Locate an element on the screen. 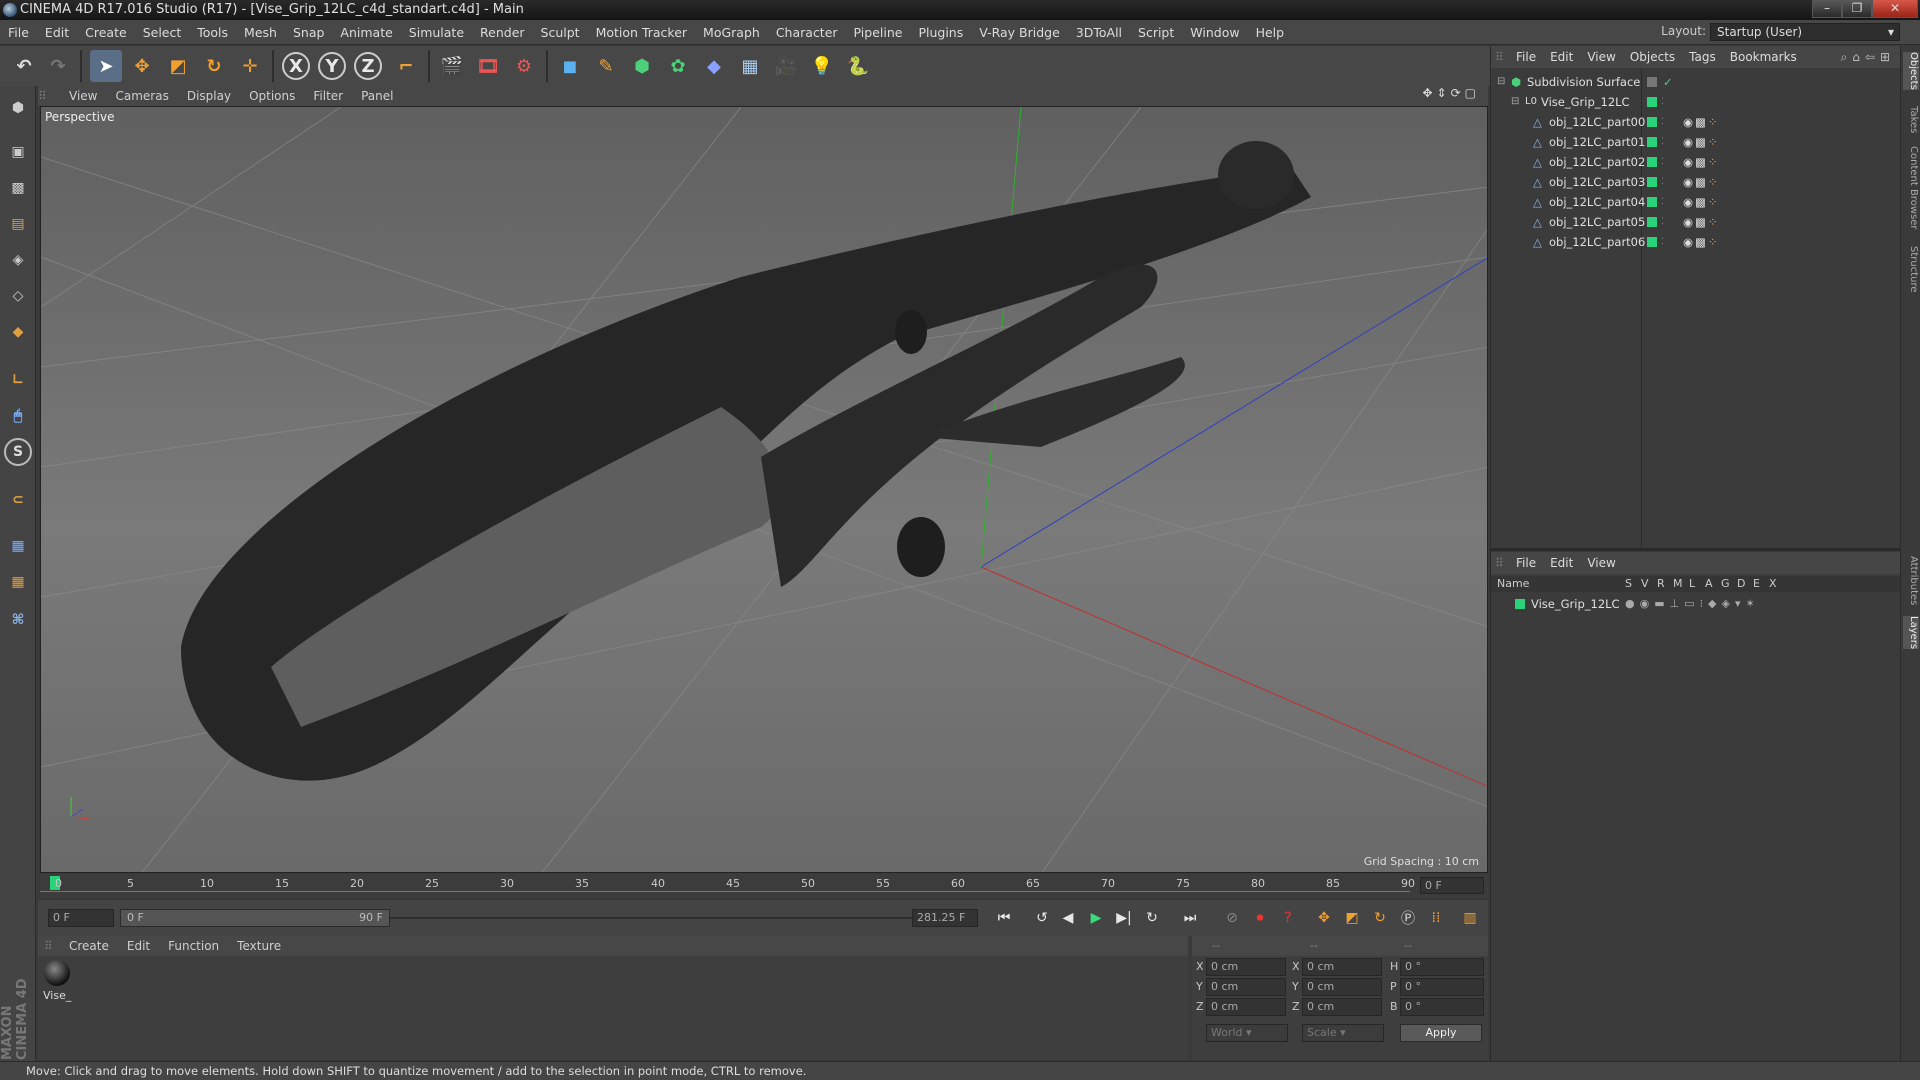  go-to-end-icon: ⏭ is located at coordinates (1190, 918).